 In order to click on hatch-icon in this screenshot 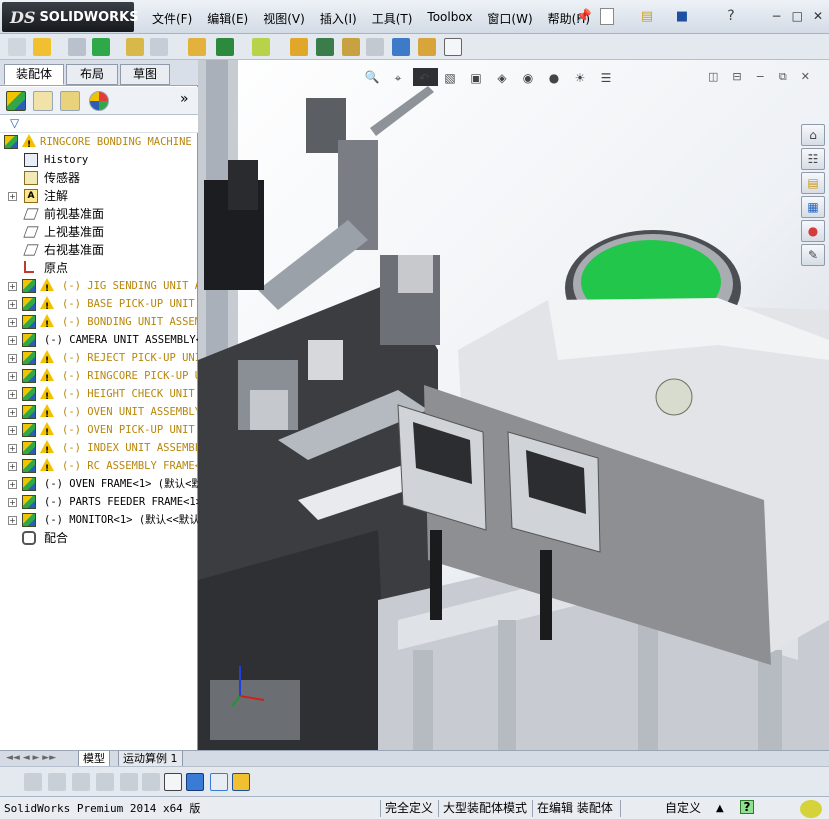, I will do `click(129, 782)`.